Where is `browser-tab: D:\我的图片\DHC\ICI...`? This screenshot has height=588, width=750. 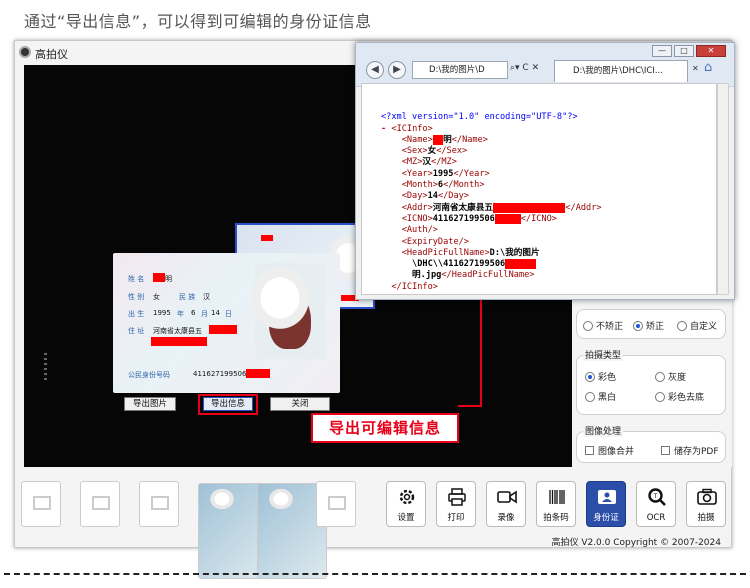
browser-tab: D:\我的图片\DHC\ICI... is located at coordinates (621, 71).